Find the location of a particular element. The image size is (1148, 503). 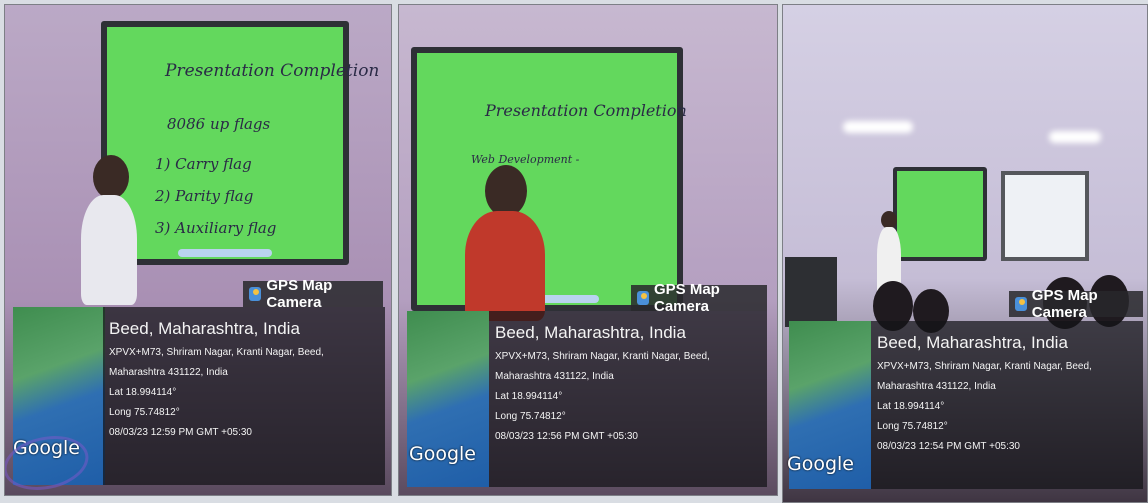

timestamp: 08/03/23 12:54 PM GMT +05:30 is located at coordinates (948, 446).